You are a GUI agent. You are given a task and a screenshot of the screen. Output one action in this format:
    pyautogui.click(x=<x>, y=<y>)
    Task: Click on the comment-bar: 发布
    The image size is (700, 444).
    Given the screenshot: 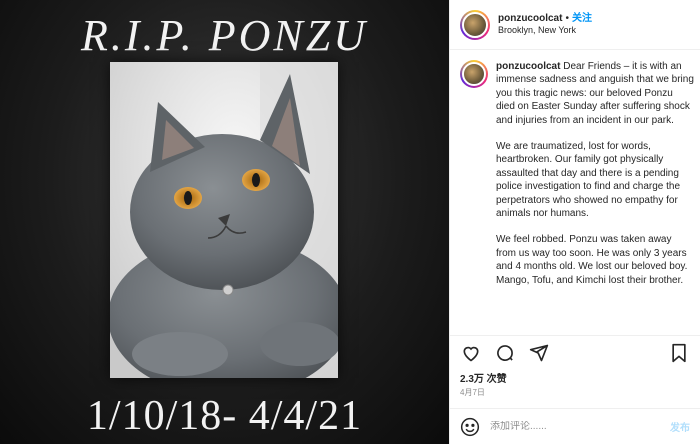 What is the action you would take?
    pyautogui.click(x=575, y=426)
    